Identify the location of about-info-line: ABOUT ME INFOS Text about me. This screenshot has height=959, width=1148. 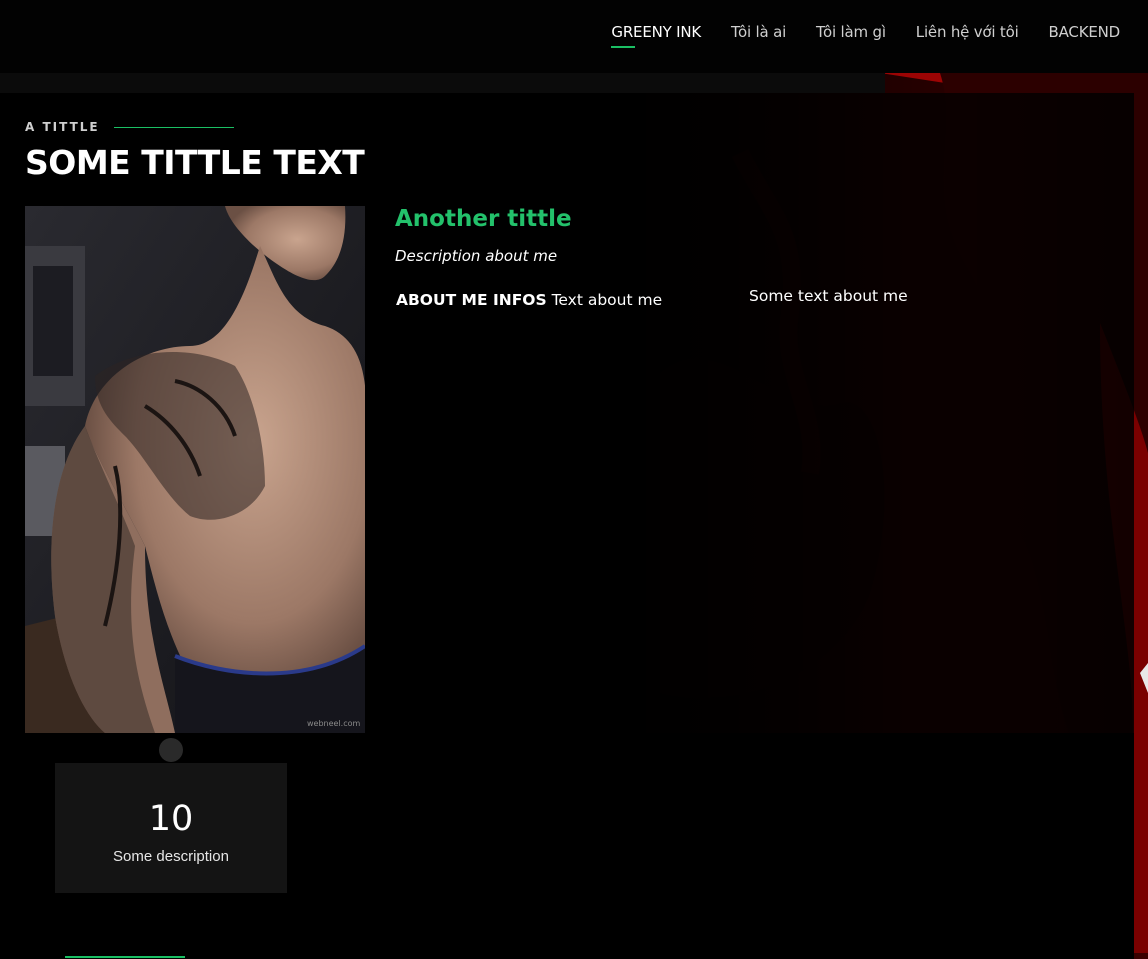
(529, 300).